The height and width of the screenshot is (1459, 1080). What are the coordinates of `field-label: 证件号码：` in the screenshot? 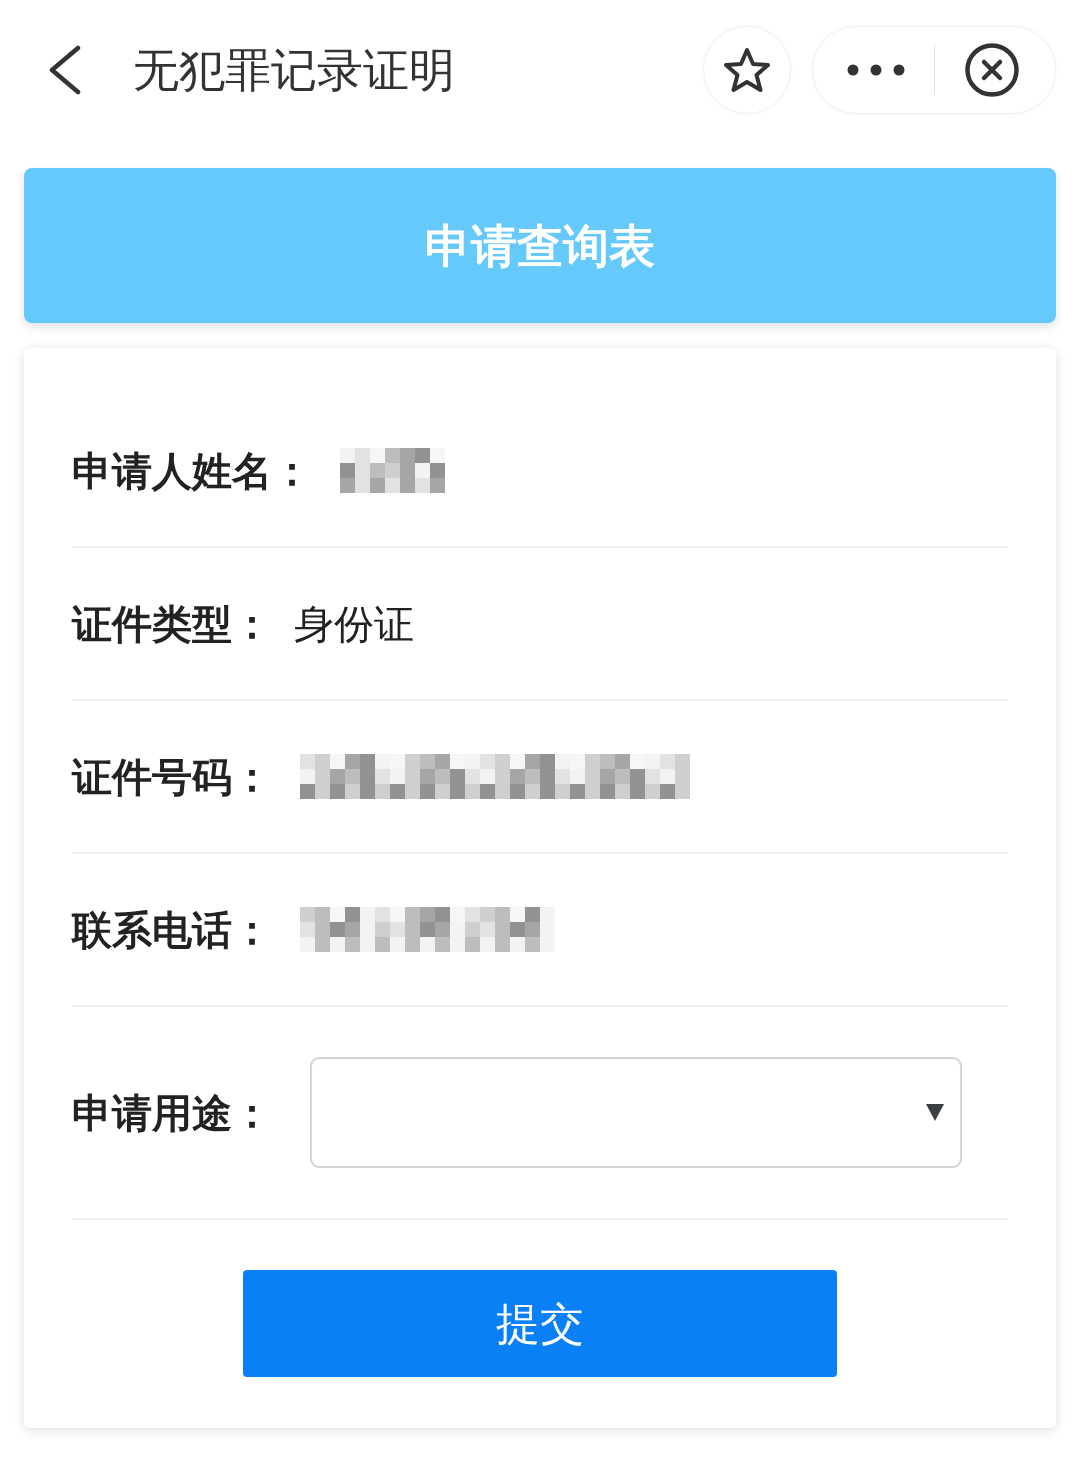 It's located at (172, 776).